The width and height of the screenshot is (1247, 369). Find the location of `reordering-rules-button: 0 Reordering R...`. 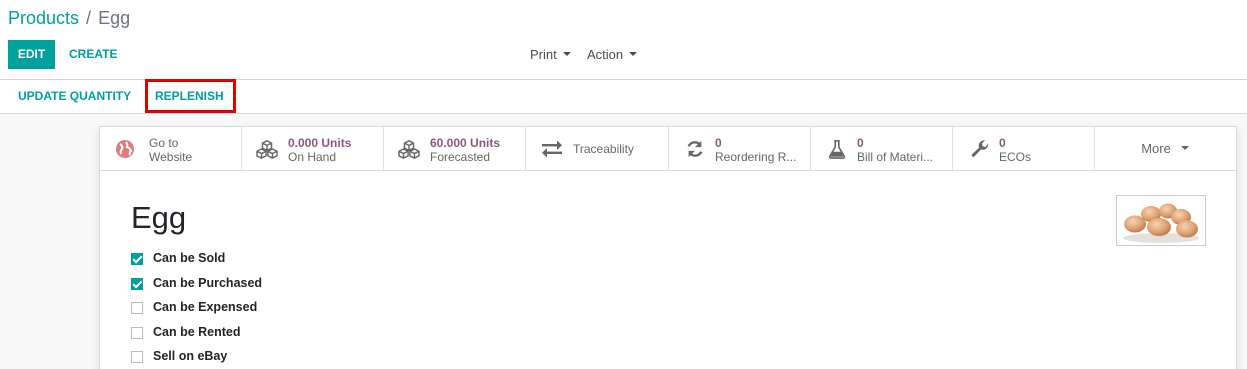

reordering-rules-button: 0 Reordering R... is located at coordinates (740, 149).